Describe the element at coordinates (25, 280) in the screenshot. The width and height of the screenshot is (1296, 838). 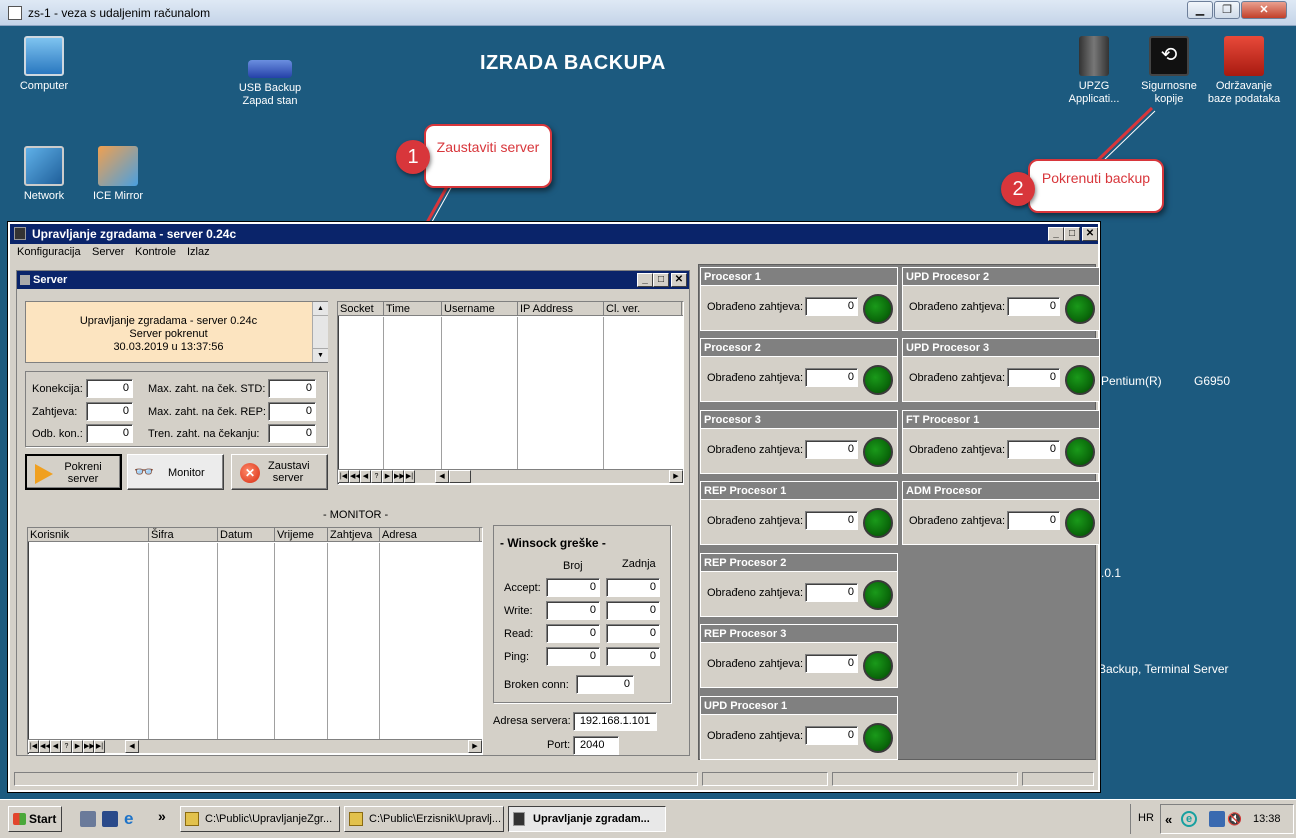
I see `server-window-icon` at that location.